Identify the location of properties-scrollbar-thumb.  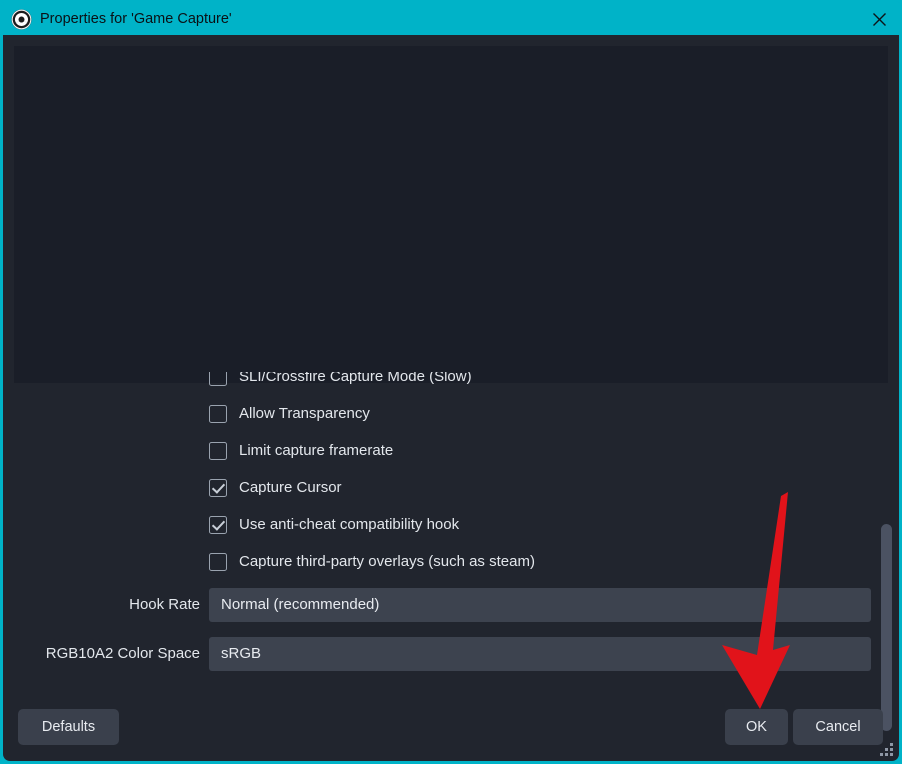
(886, 627).